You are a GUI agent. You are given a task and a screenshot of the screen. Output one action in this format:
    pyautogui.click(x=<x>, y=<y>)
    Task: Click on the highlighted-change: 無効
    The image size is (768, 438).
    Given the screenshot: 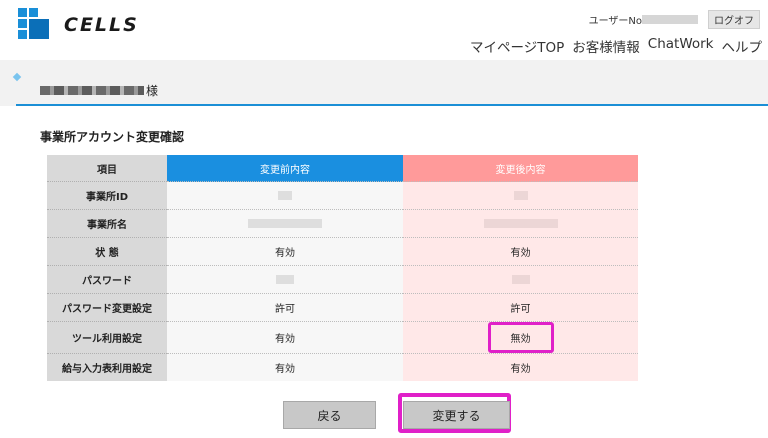 What is the action you would take?
    pyautogui.click(x=520, y=337)
    